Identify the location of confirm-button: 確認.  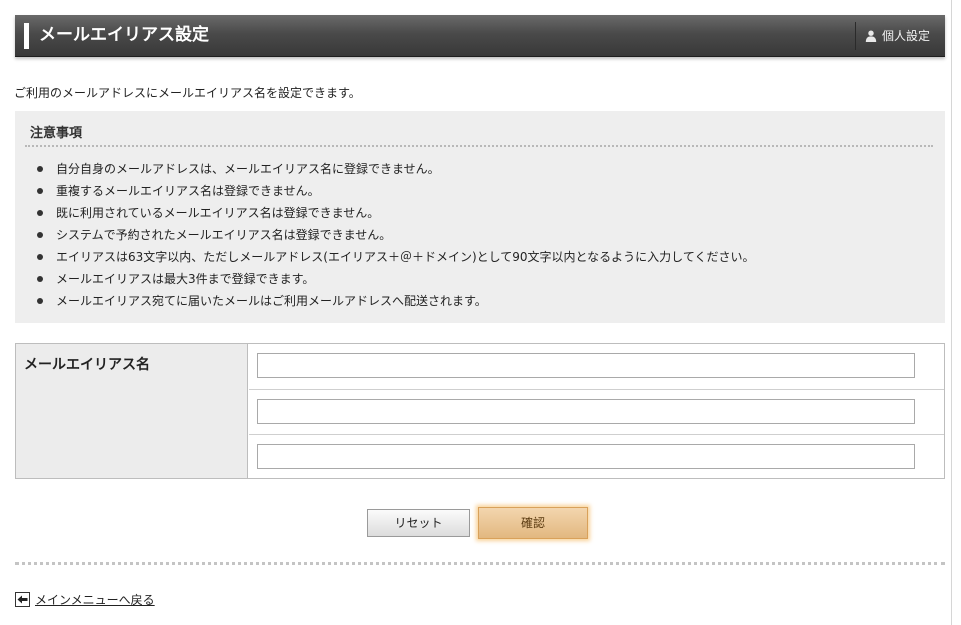
(533, 523).